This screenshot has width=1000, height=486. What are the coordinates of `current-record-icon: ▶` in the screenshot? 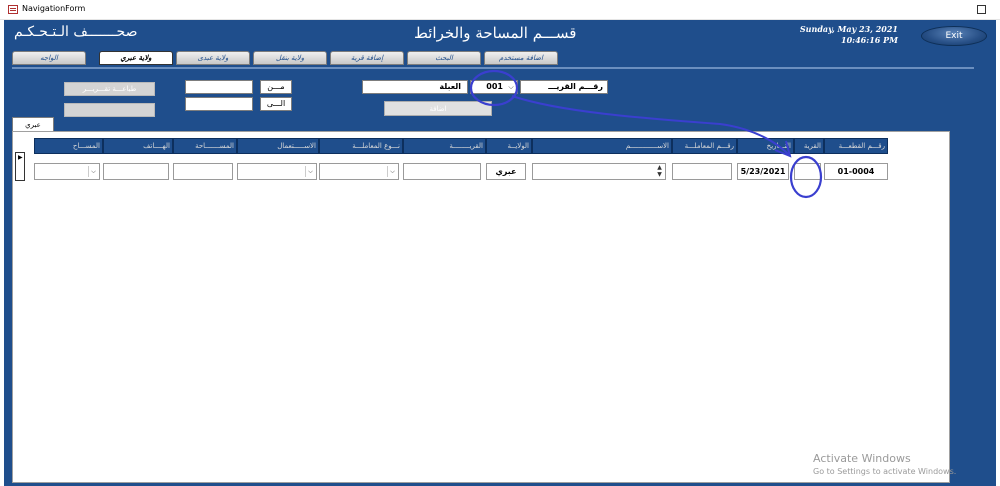 It's located at (20, 157).